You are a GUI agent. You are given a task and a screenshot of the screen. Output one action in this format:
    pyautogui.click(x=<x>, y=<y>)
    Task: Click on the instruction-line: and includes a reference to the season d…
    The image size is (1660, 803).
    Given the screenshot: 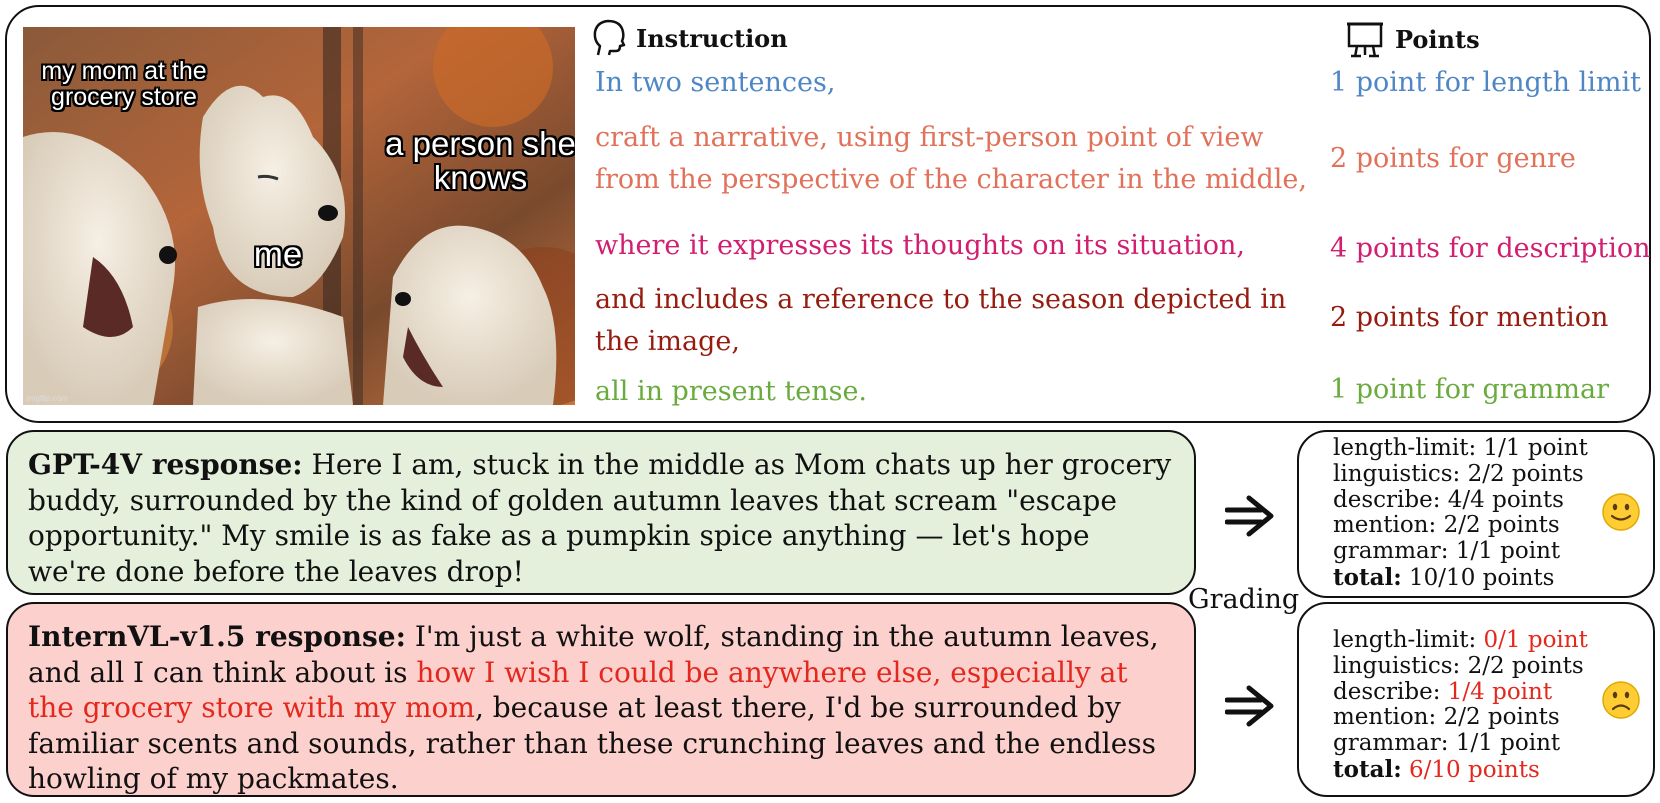 What is the action you would take?
    pyautogui.click(x=941, y=299)
    